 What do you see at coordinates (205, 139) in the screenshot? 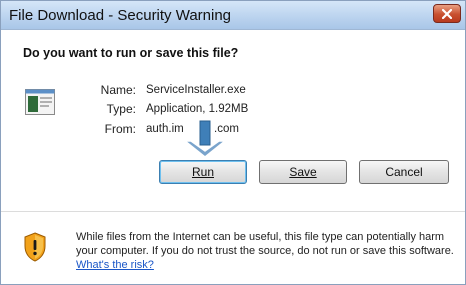
I see `pointer-arrow-icon` at bounding box center [205, 139].